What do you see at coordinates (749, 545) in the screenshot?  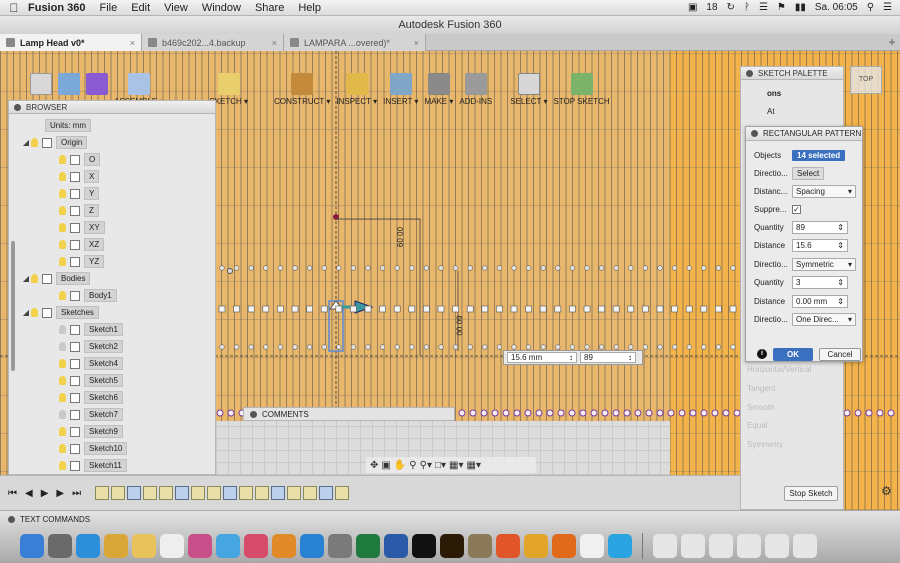 I see `stack2-icon` at bounding box center [749, 545].